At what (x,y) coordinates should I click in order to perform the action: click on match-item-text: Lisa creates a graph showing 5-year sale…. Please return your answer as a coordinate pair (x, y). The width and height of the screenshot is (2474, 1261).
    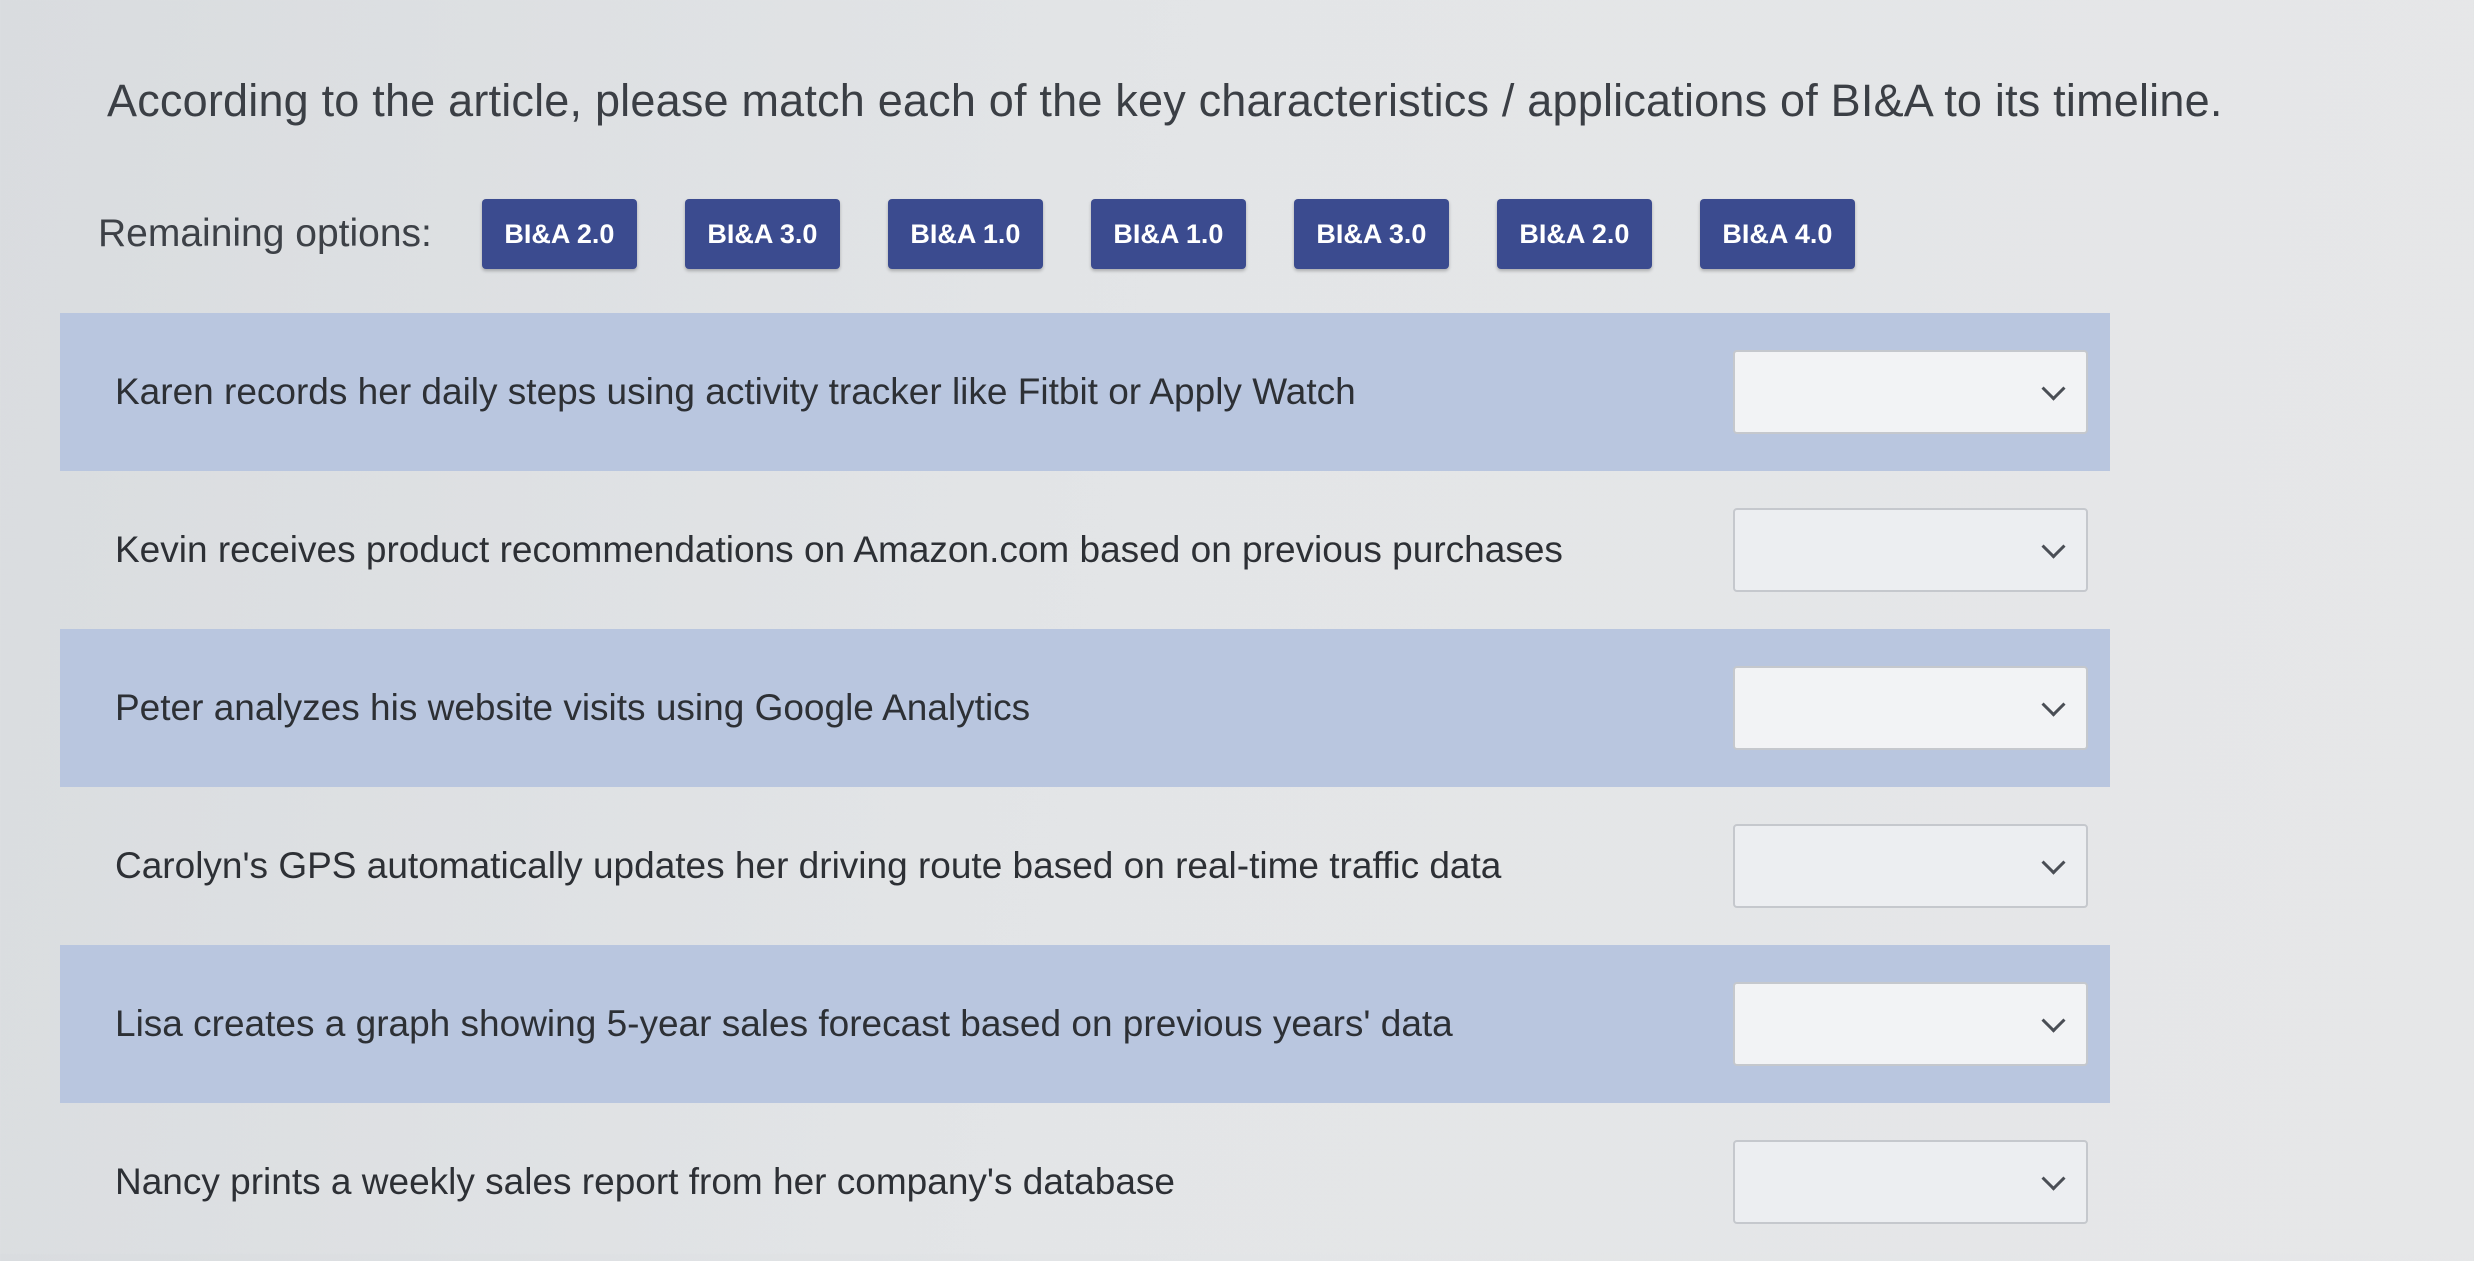
    Looking at the image, I should click on (784, 1023).